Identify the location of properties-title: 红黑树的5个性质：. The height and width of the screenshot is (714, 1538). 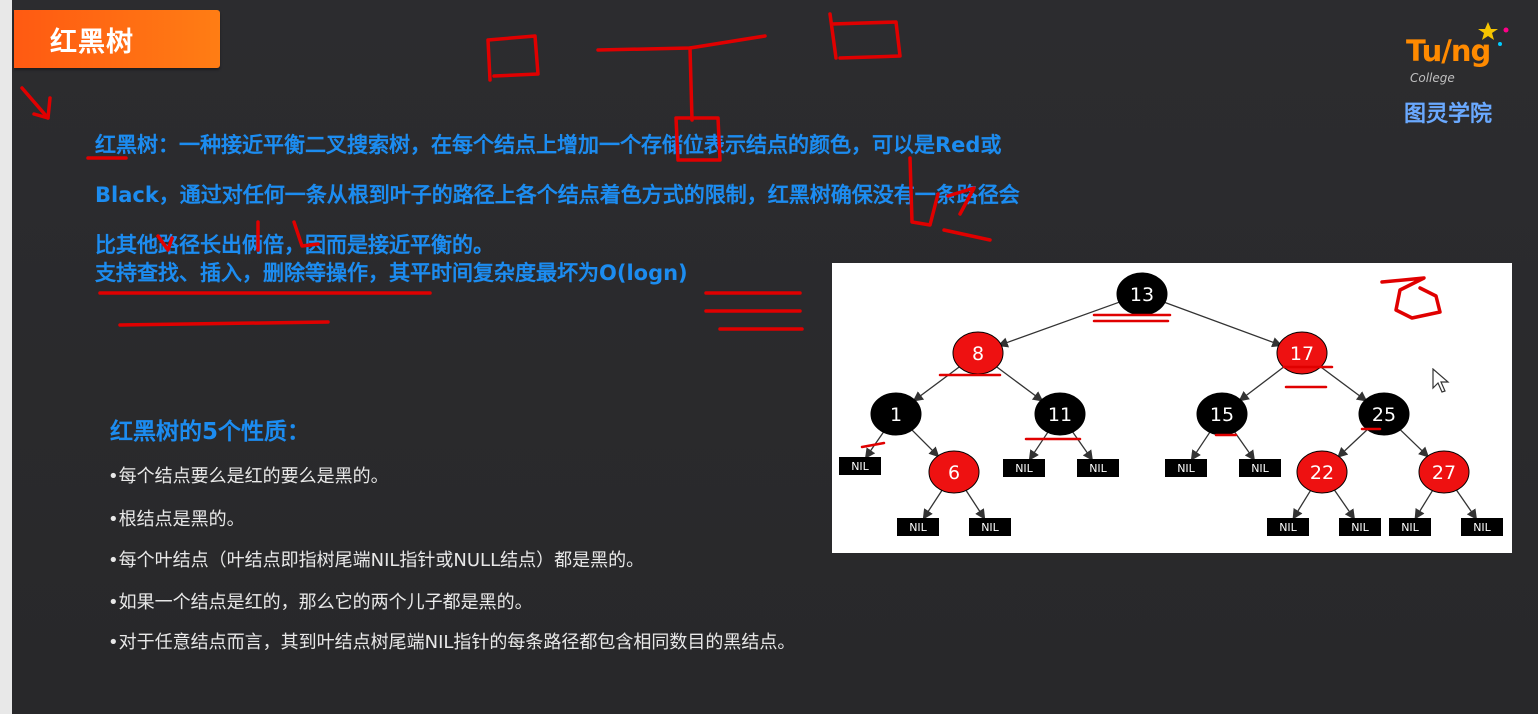
(210, 432).